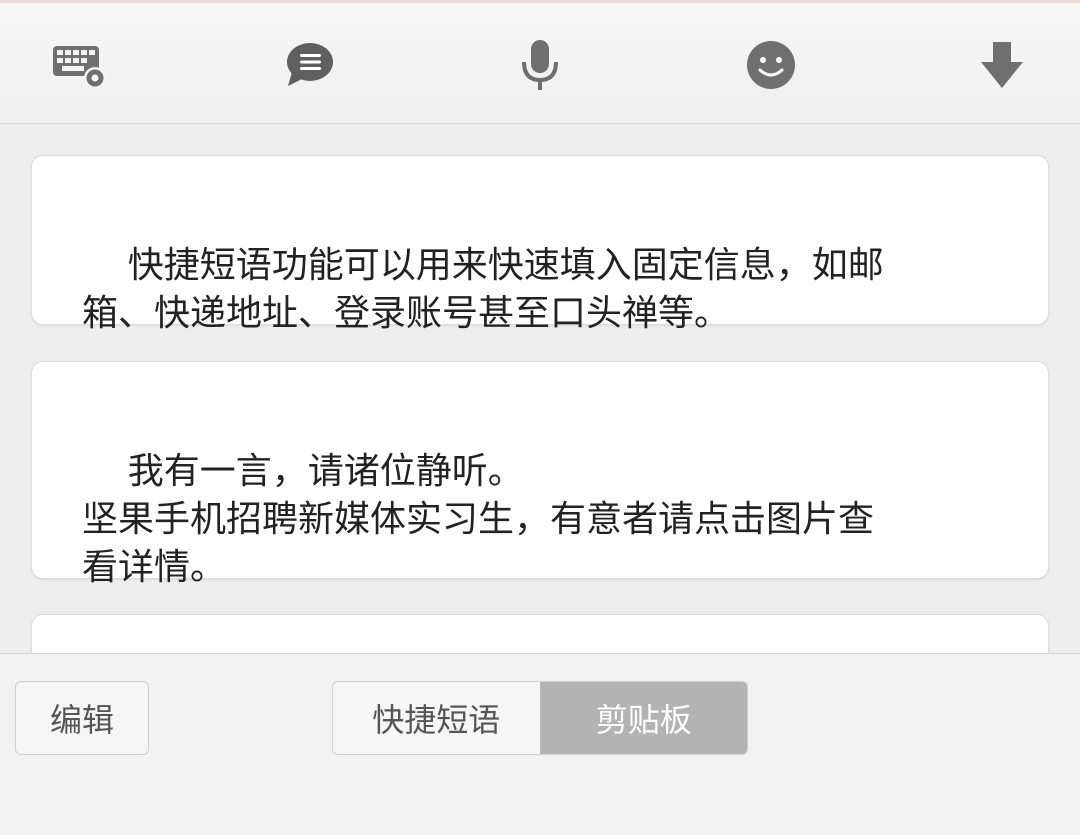 This screenshot has width=1080, height=835. I want to click on tab-switcher: 快捷短语 剪贴板, so click(540, 718).